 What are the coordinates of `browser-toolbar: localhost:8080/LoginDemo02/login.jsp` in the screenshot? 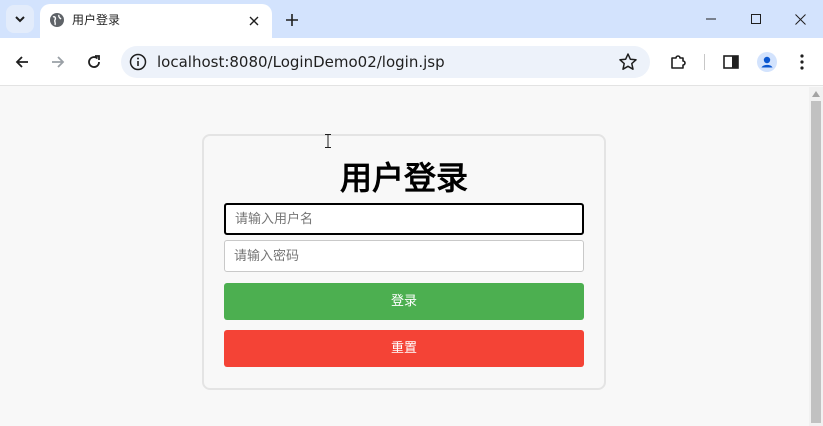 It's located at (411, 62).